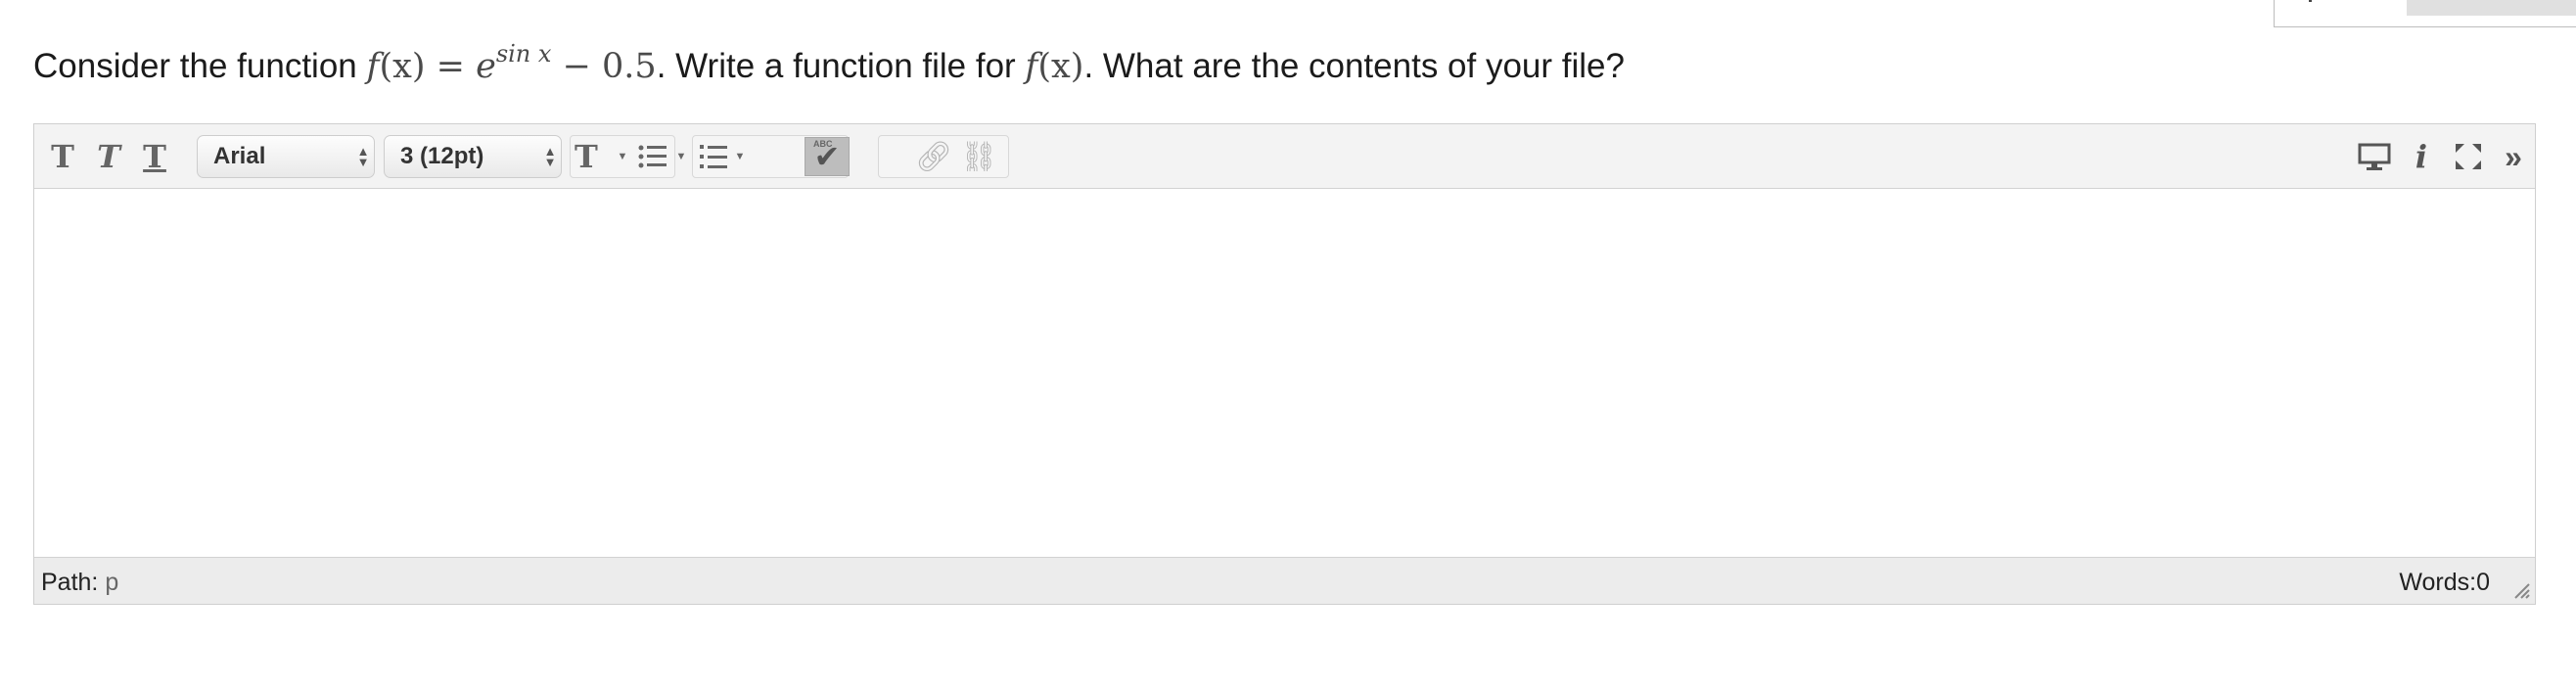 Image resolution: width=2576 pixels, height=687 pixels. I want to click on info-button: i, so click(2422, 156).